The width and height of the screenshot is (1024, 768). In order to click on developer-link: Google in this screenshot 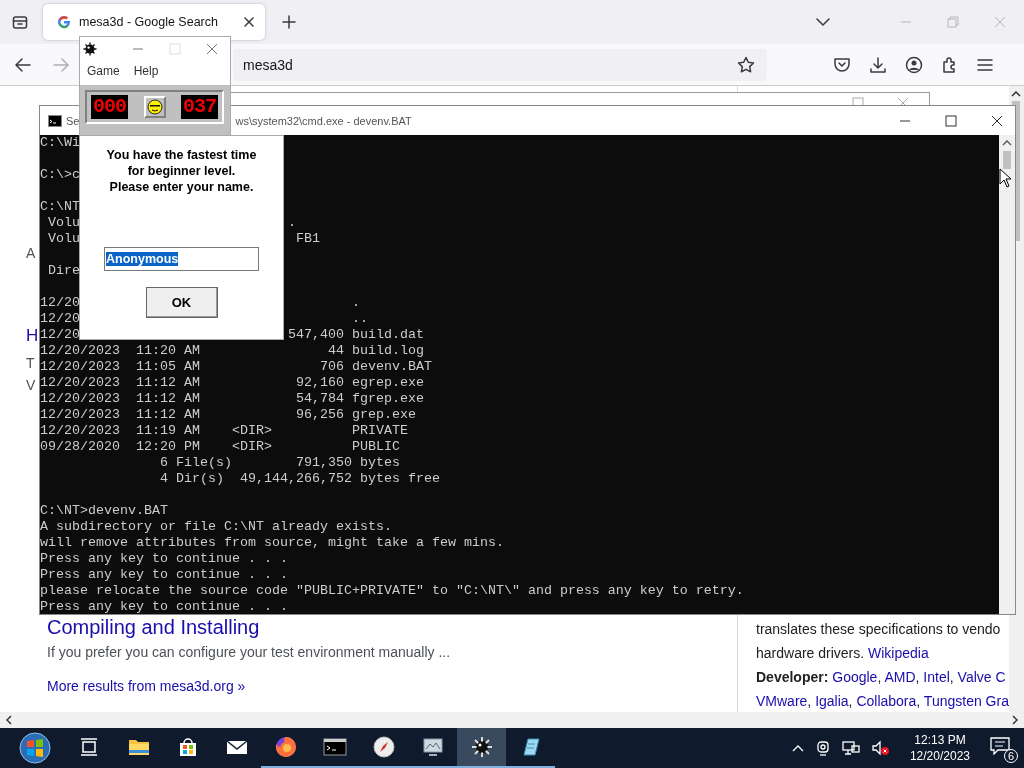, I will do `click(855, 677)`.